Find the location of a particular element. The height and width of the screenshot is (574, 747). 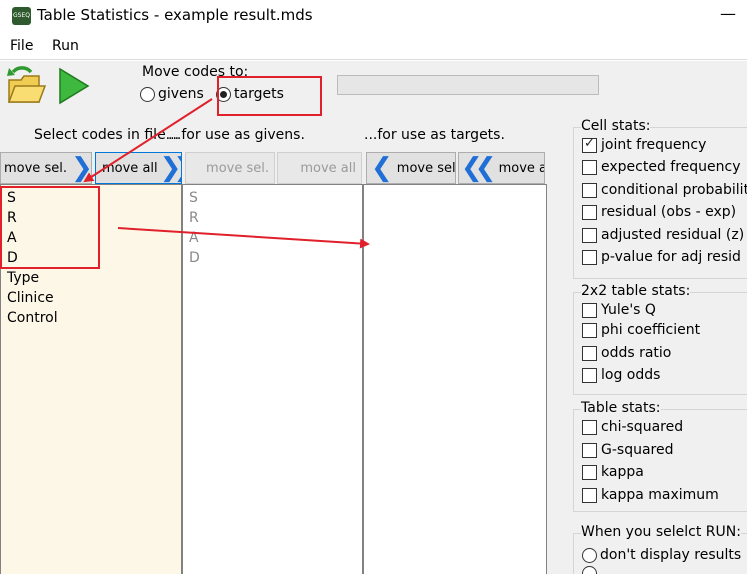

checkbox-label: kappa is located at coordinates (622, 472).